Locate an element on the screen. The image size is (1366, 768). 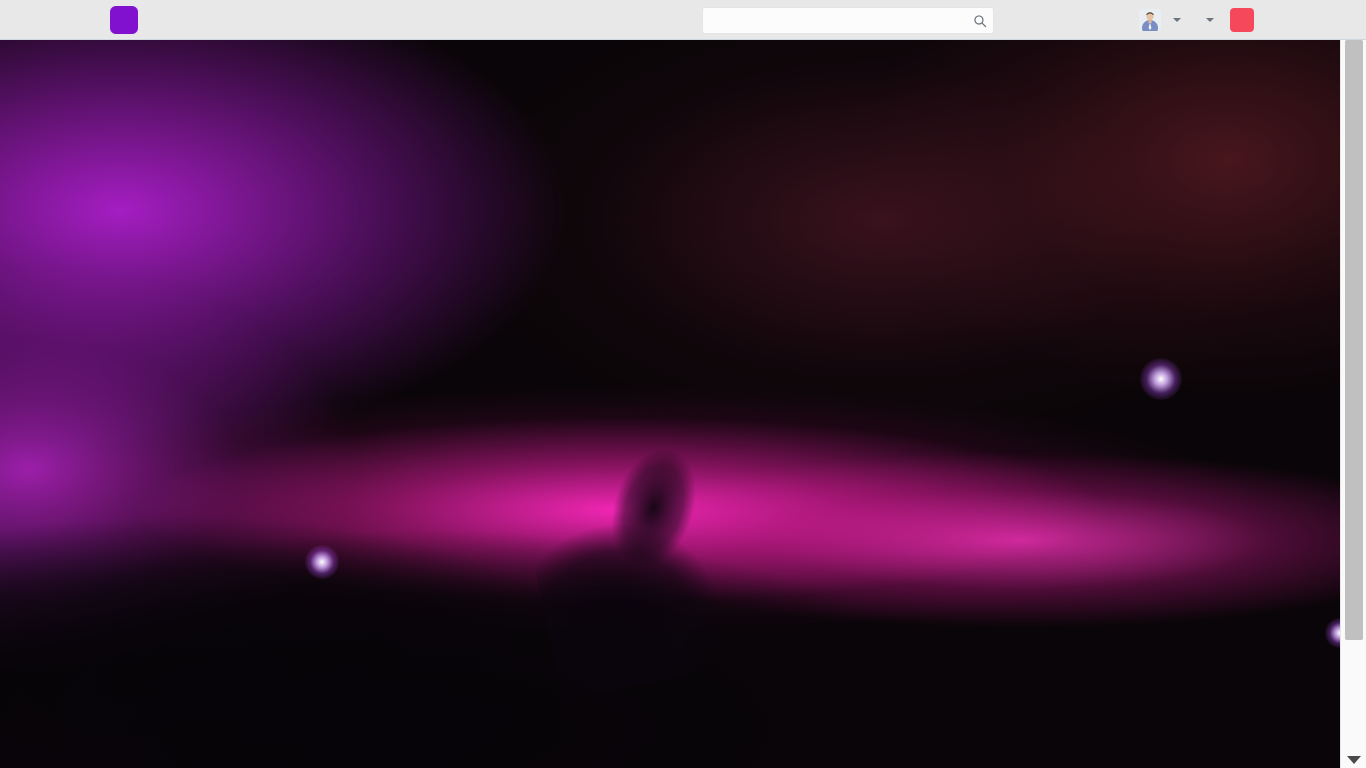
navbar-right-group is located at coordinates (1191, 20).